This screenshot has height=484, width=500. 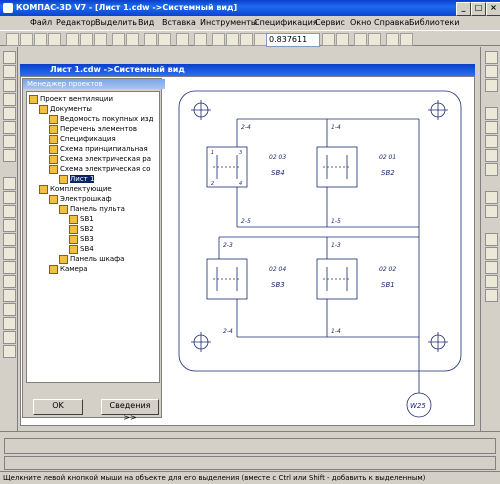 I want to click on line-tool-icon, so click(x=9, y=197).